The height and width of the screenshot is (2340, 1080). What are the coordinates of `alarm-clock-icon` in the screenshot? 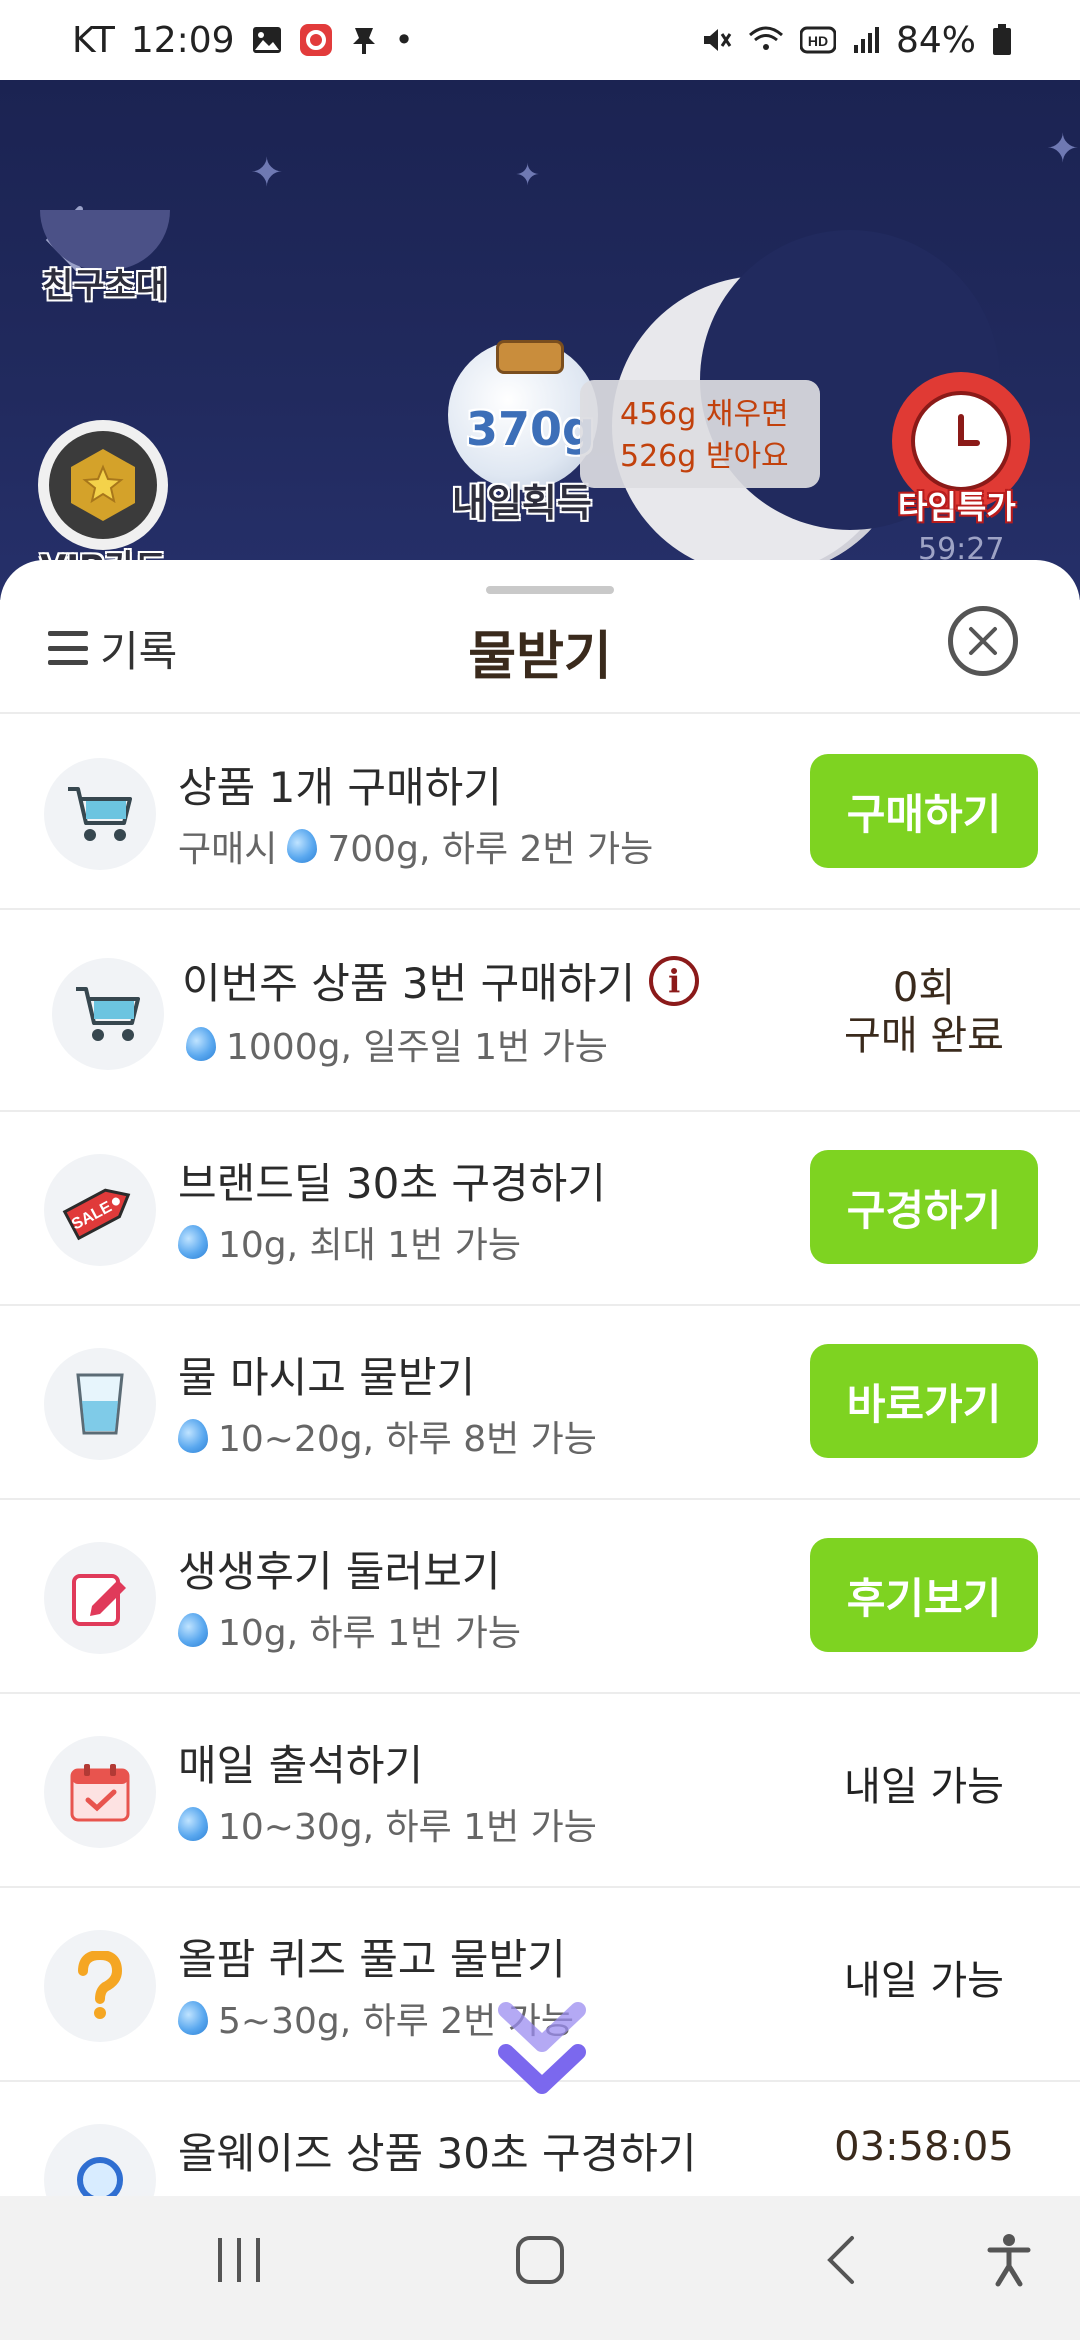 It's located at (961, 441).